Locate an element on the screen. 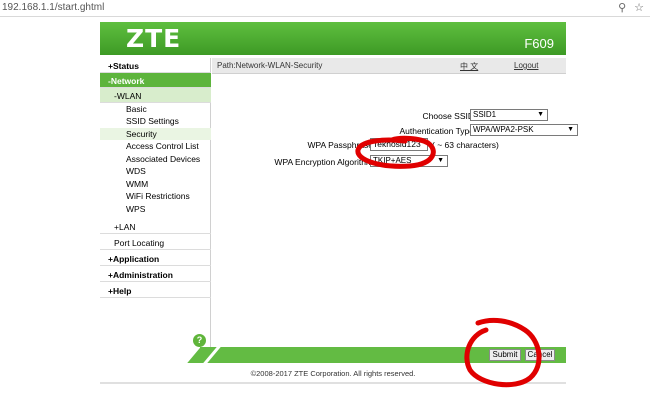 This screenshot has width=650, height=400. passphrase-input: Teknosid123 is located at coordinates (399, 144).